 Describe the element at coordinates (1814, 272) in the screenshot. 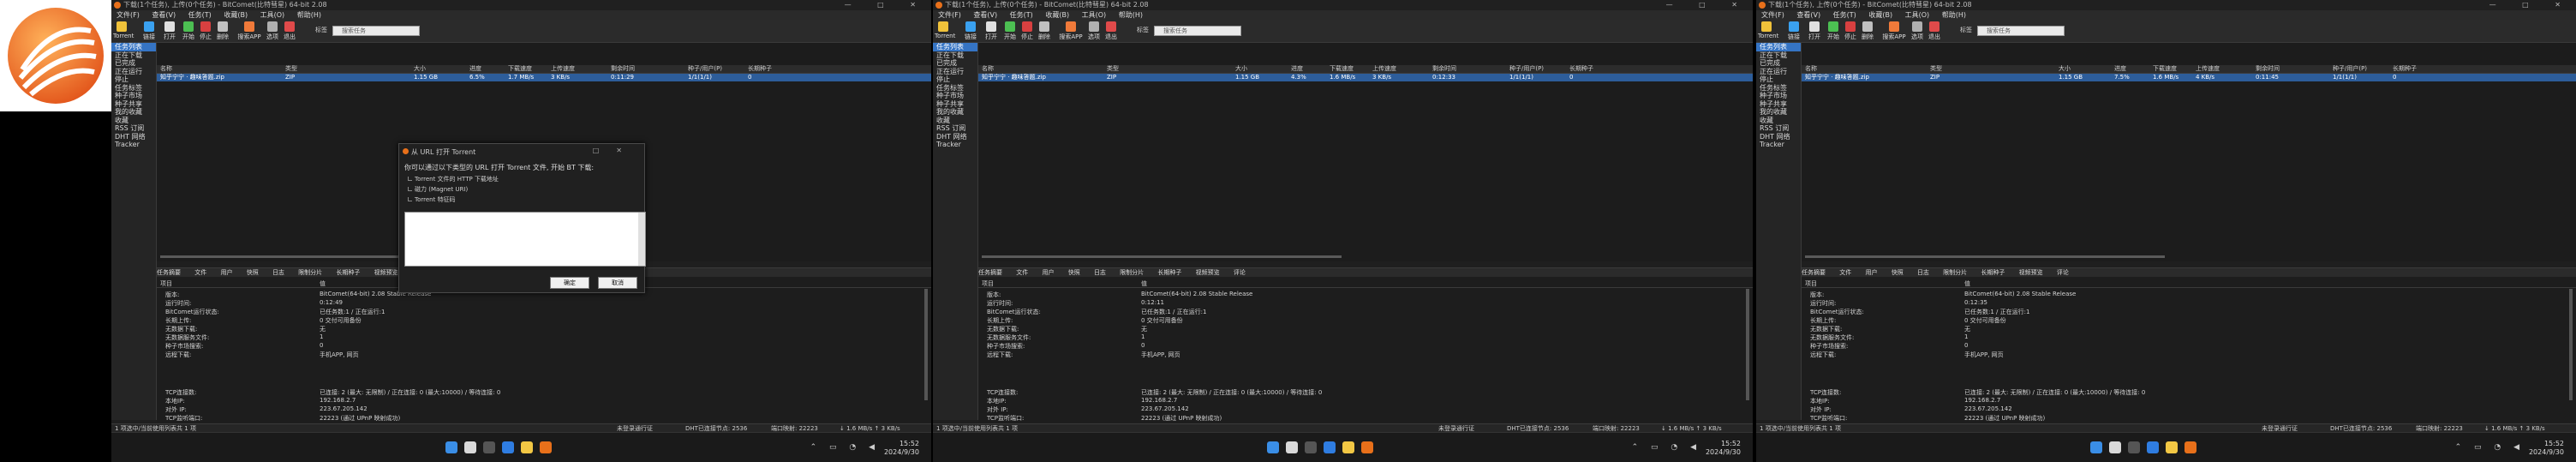

I see `tab-summary: 任务摘要` at that location.